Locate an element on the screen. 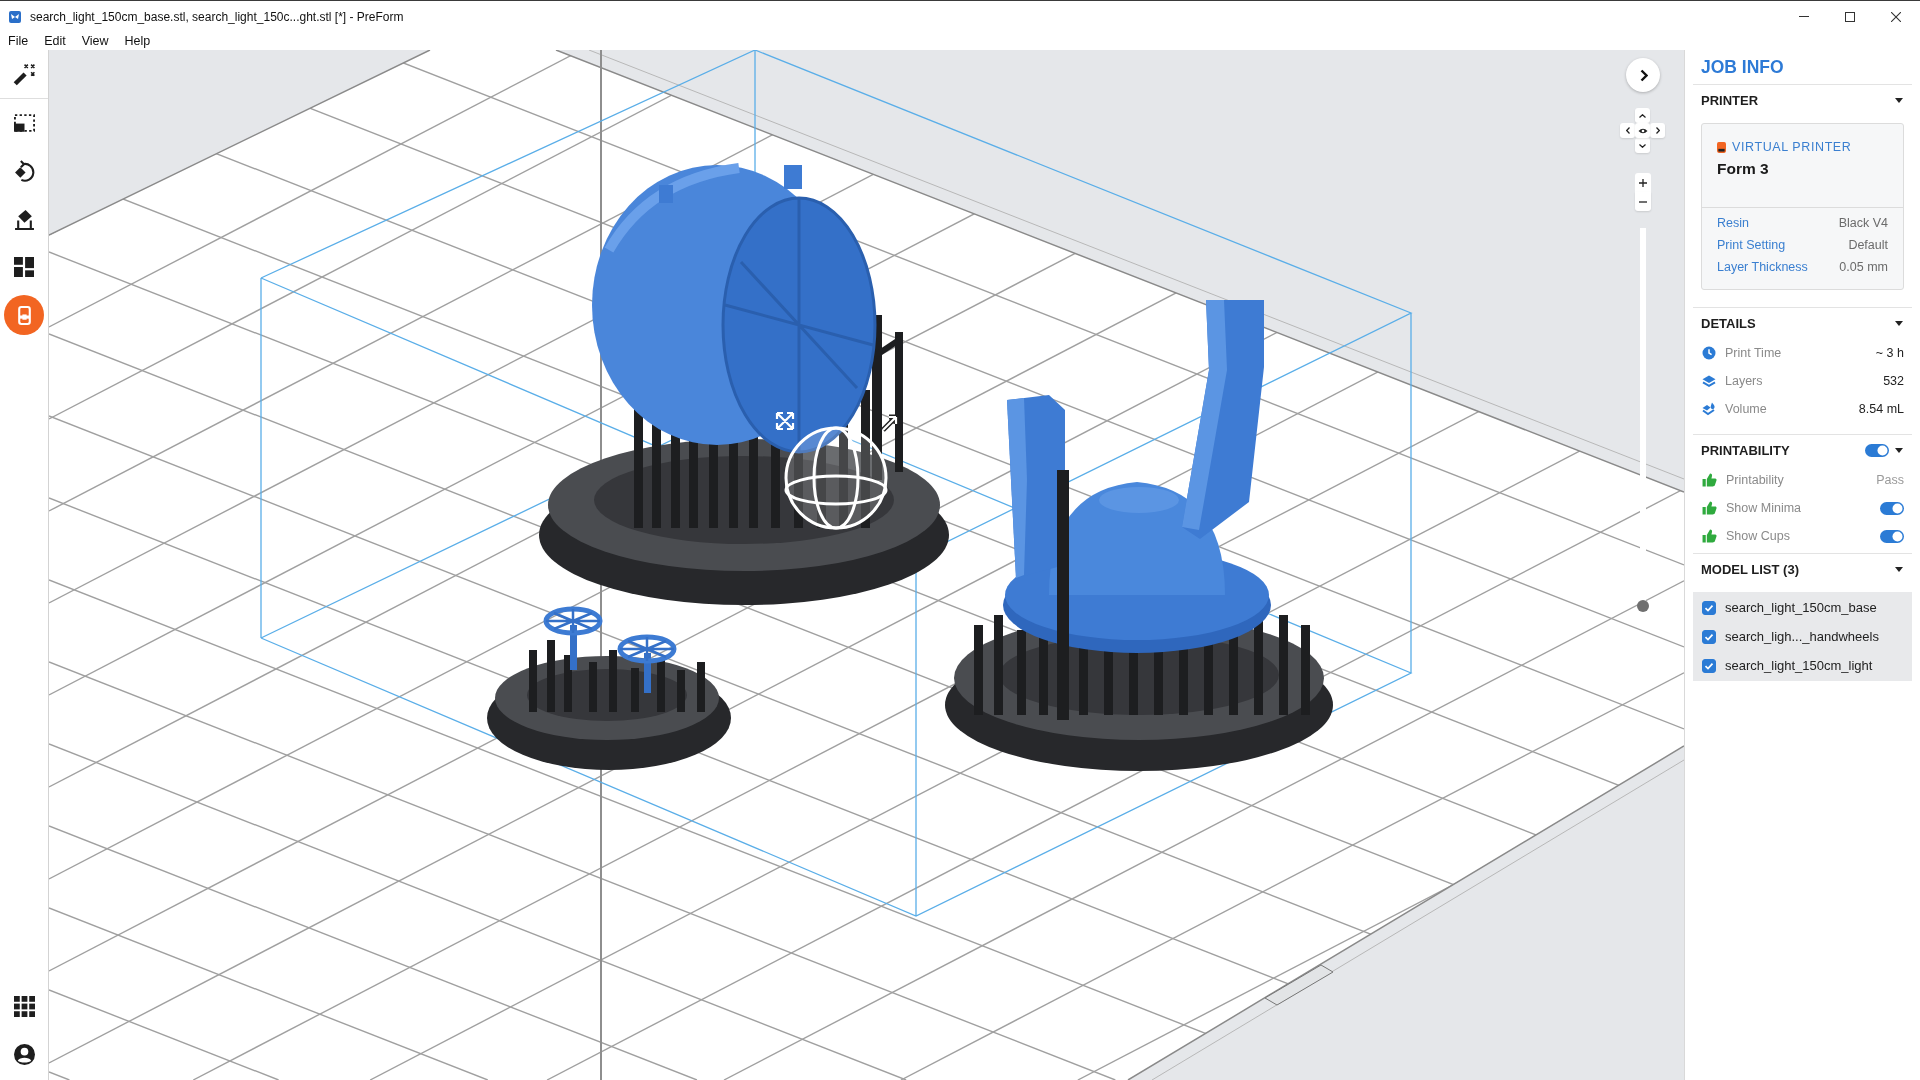  chevron-up-icon is located at coordinates (1642, 115).